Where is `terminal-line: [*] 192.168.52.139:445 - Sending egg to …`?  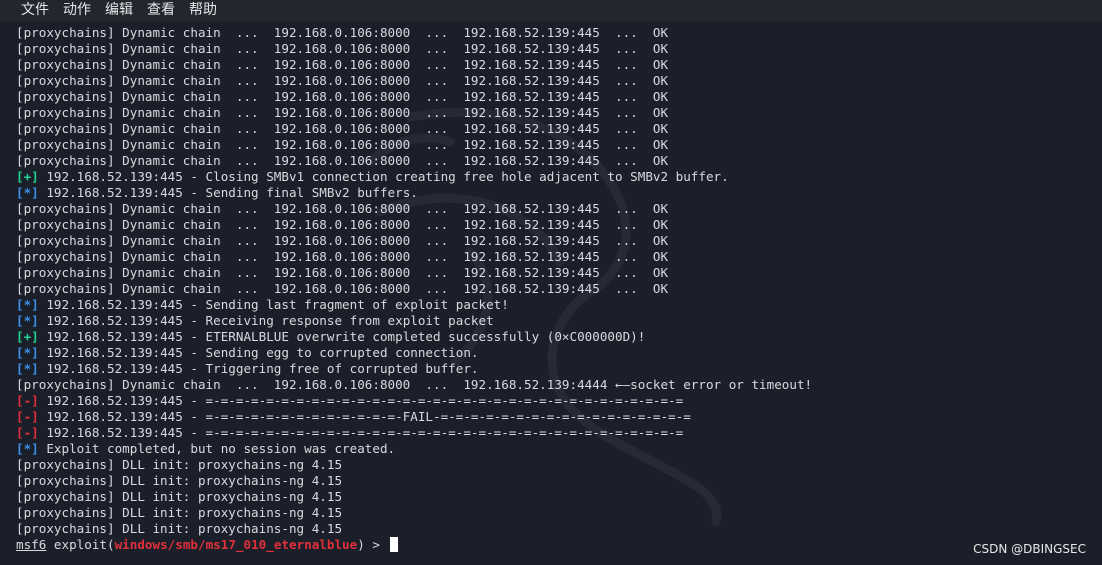
terminal-line: [*] 192.168.52.139:445 - Sending egg to … is located at coordinates (559, 353).